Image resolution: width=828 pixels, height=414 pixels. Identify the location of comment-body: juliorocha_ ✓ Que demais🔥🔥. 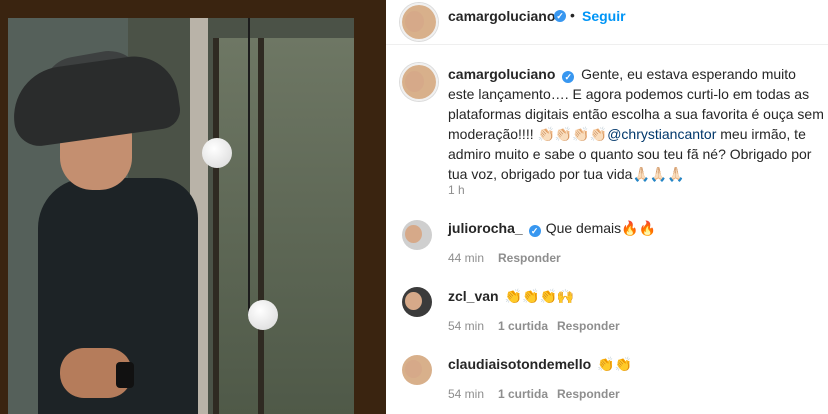
(552, 228).